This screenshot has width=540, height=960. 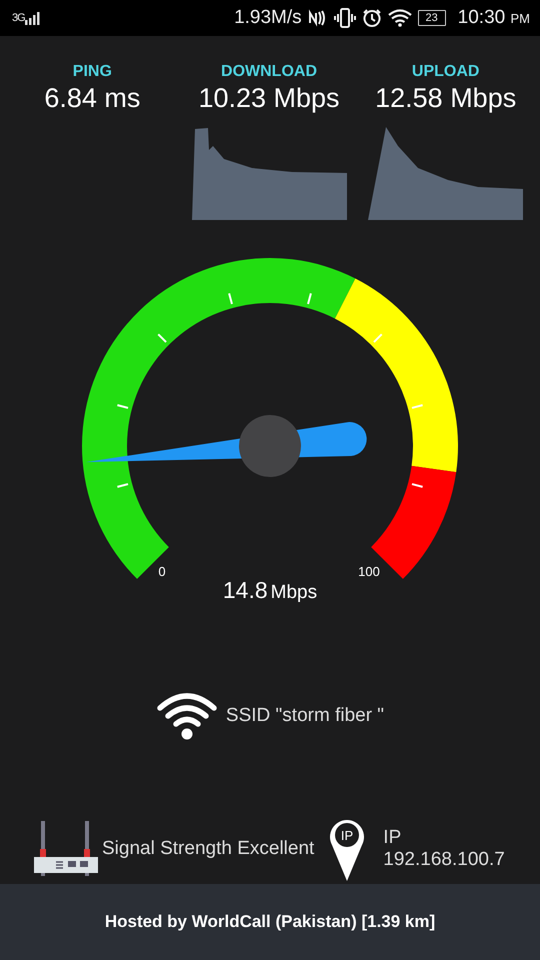 I want to click on clock-time: 10:30 PM, so click(x=494, y=17).